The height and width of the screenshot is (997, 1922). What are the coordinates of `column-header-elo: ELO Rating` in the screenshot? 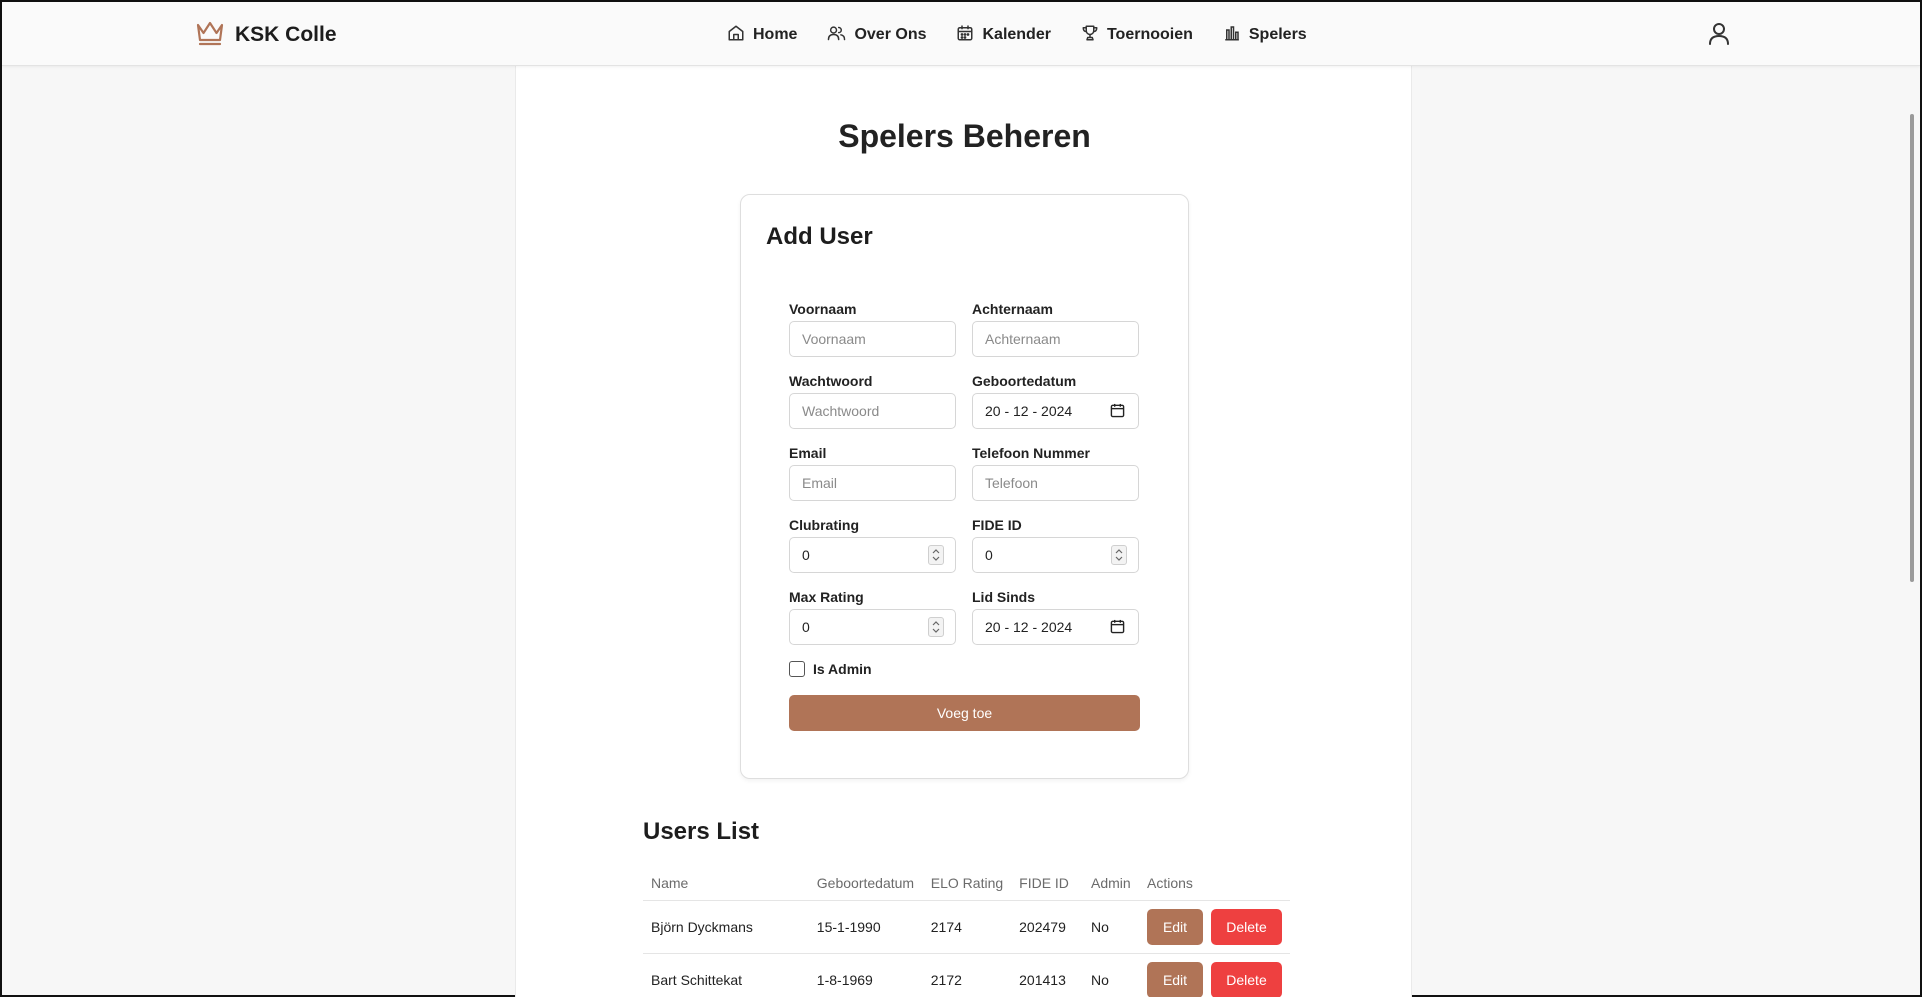 It's located at (967, 883).